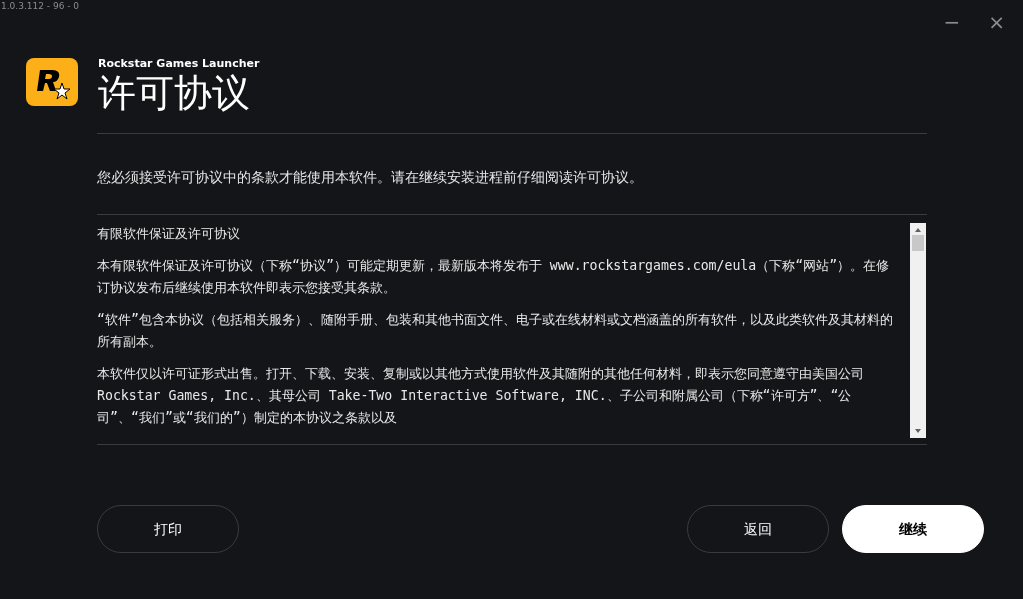 This screenshot has height=599, width=1023. Describe the element at coordinates (40, 6) in the screenshot. I see `version-label: 1.0.3.112 - 96 - 0` at that location.